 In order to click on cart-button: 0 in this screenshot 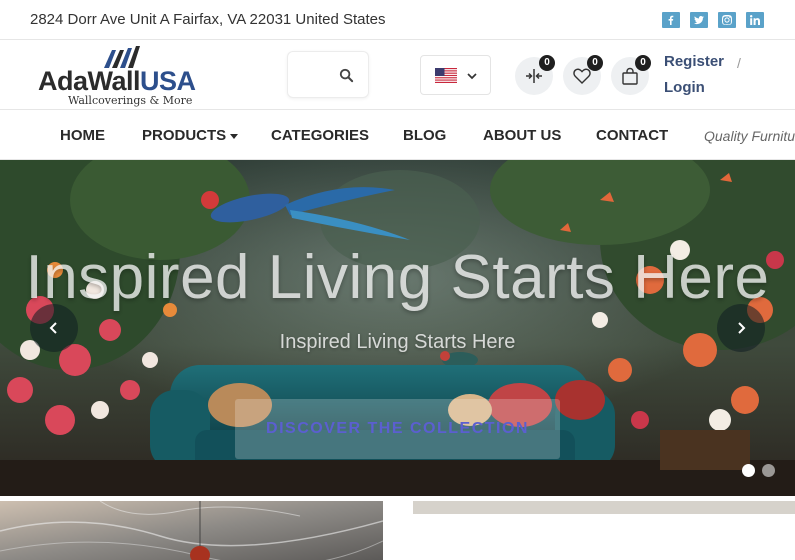, I will do `click(631, 75)`.